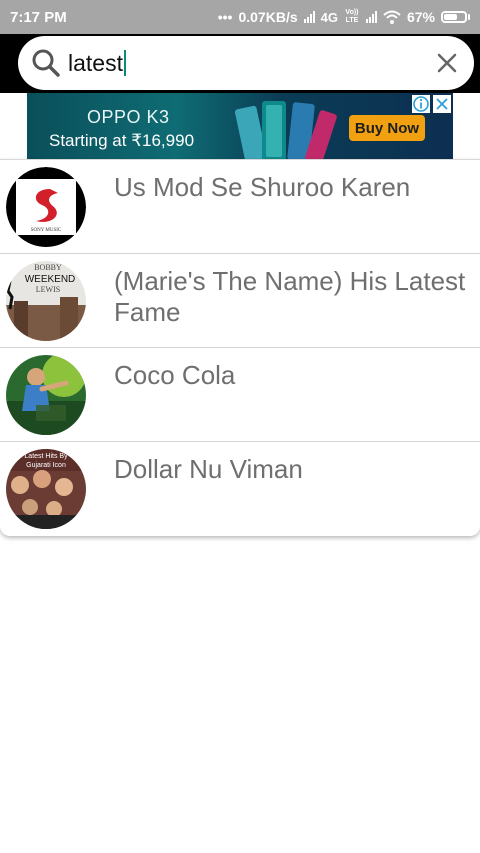 The height and width of the screenshot is (853, 480). Describe the element at coordinates (455, 17) in the screenshot. I see `battery-icon` at that location.